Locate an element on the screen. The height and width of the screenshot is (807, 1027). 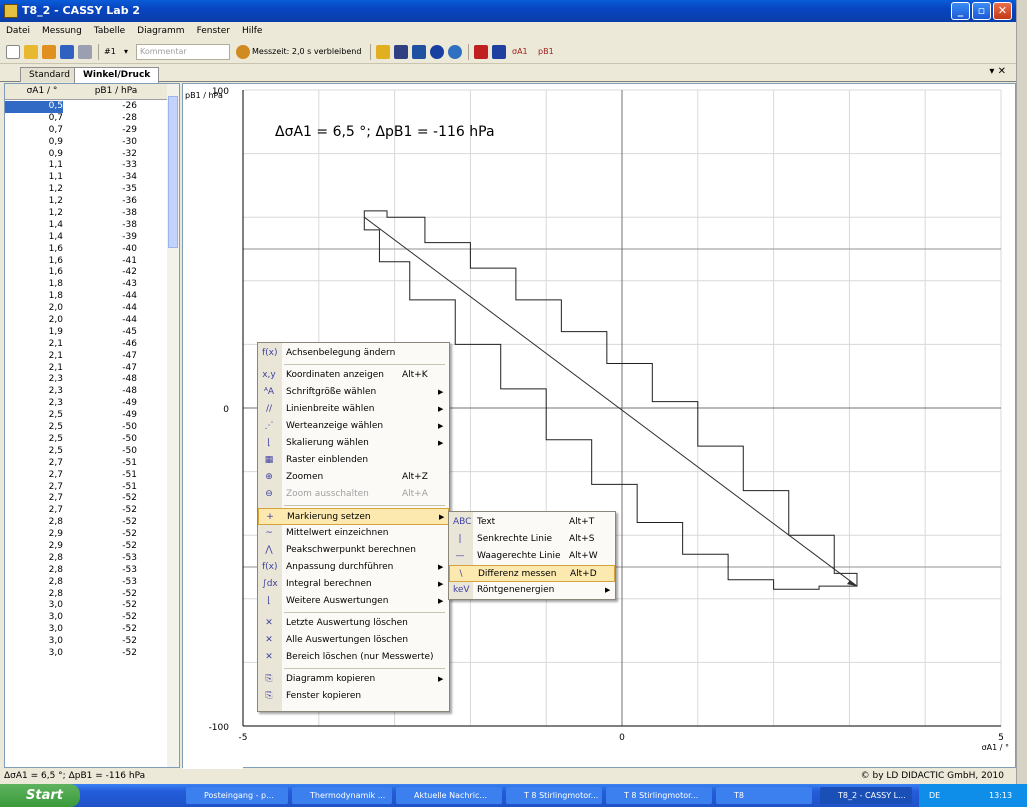
table-row: 0,5 -26 is located at coordinates (87, 107).